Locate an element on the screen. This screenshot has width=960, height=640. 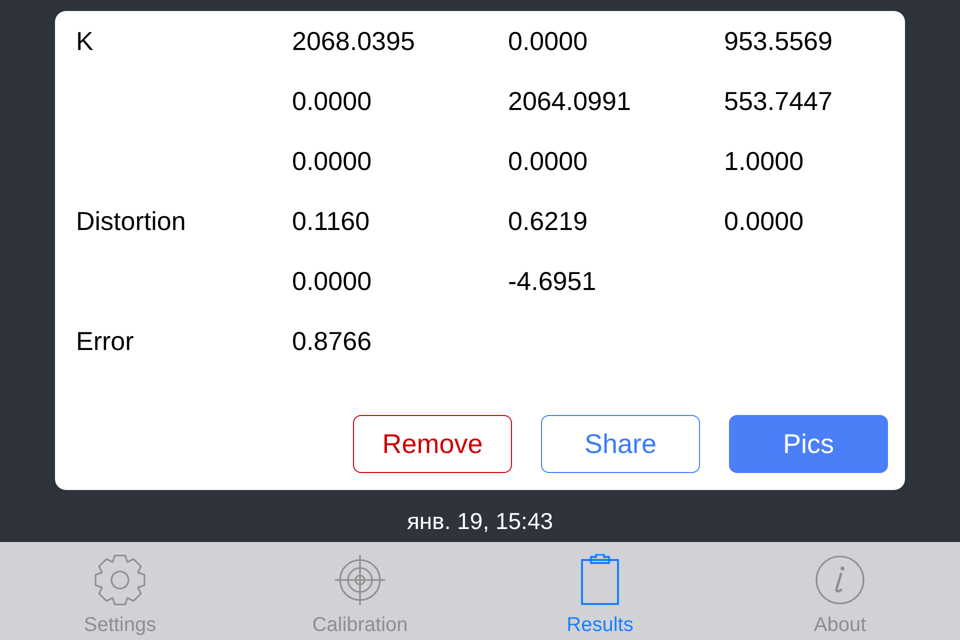
matrix-value: 553.7447 is located at coordinates (778, 101).